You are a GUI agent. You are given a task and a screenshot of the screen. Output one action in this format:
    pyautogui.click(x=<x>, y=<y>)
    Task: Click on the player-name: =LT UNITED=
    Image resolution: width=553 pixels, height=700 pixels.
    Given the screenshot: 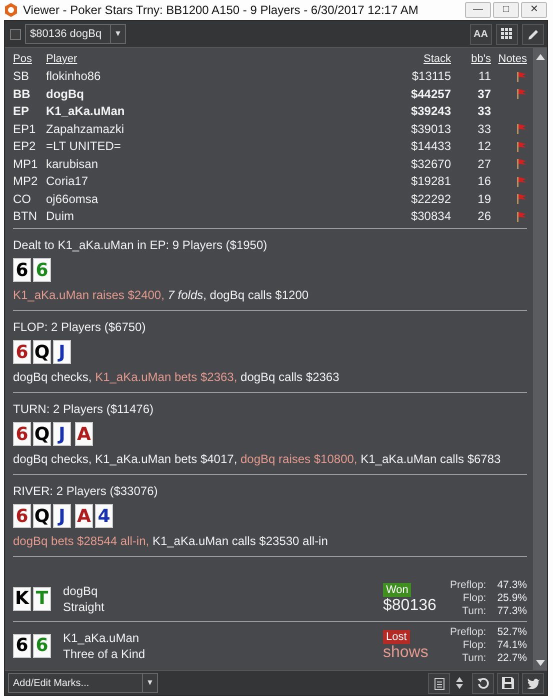 What is the action you would take?
    pyautogui.click(x=84, y=146)
    